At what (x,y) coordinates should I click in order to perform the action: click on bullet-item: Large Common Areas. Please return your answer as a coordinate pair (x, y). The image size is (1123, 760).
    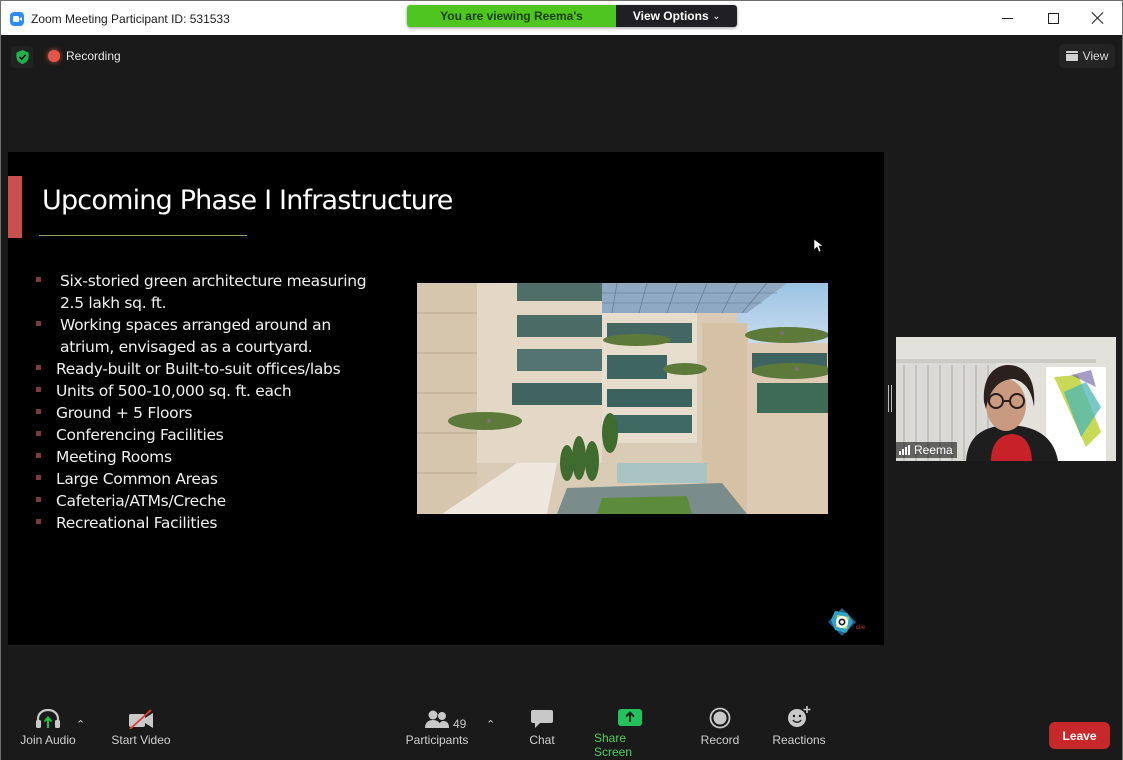
    Looking at the image, I should click on (221, 479).